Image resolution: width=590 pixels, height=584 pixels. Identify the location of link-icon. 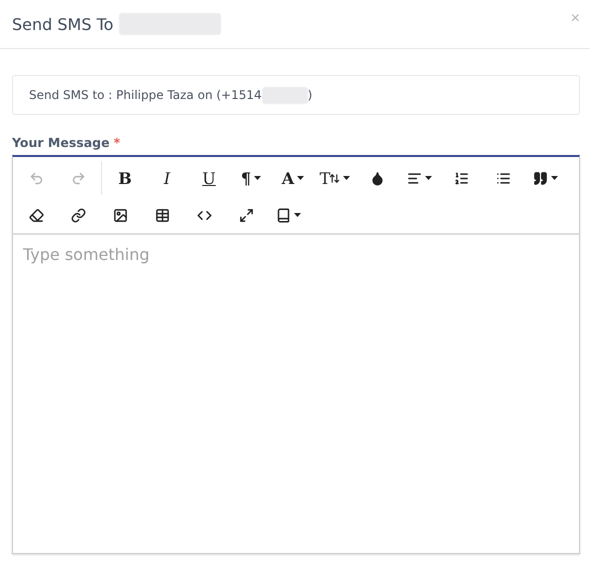
(78, 215).